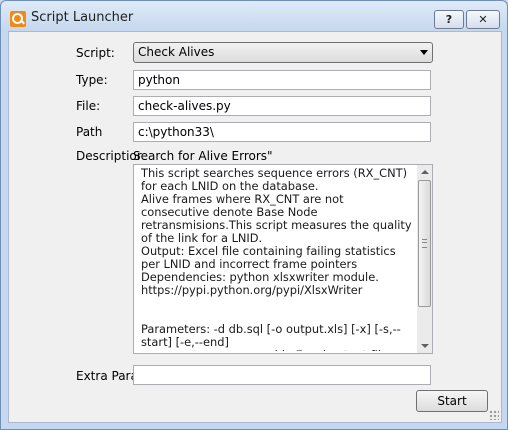 The height and width of the screenshot is (430, 508). What do you see at coordinates (283, 52) in the screenshot?
I see `script-select: Check Alives` at bounding box center [283, 52].